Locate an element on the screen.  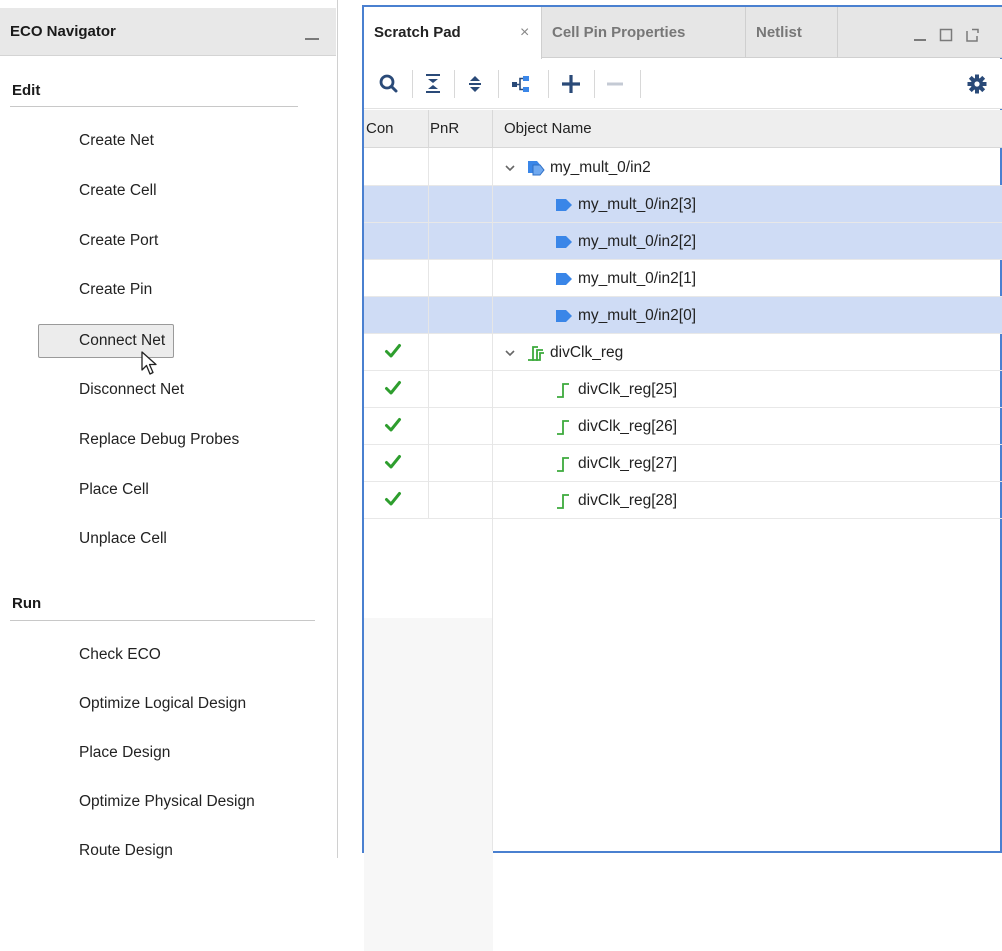
table-row: my_mult_0/in2[3] is located at coordinates (683, 204).